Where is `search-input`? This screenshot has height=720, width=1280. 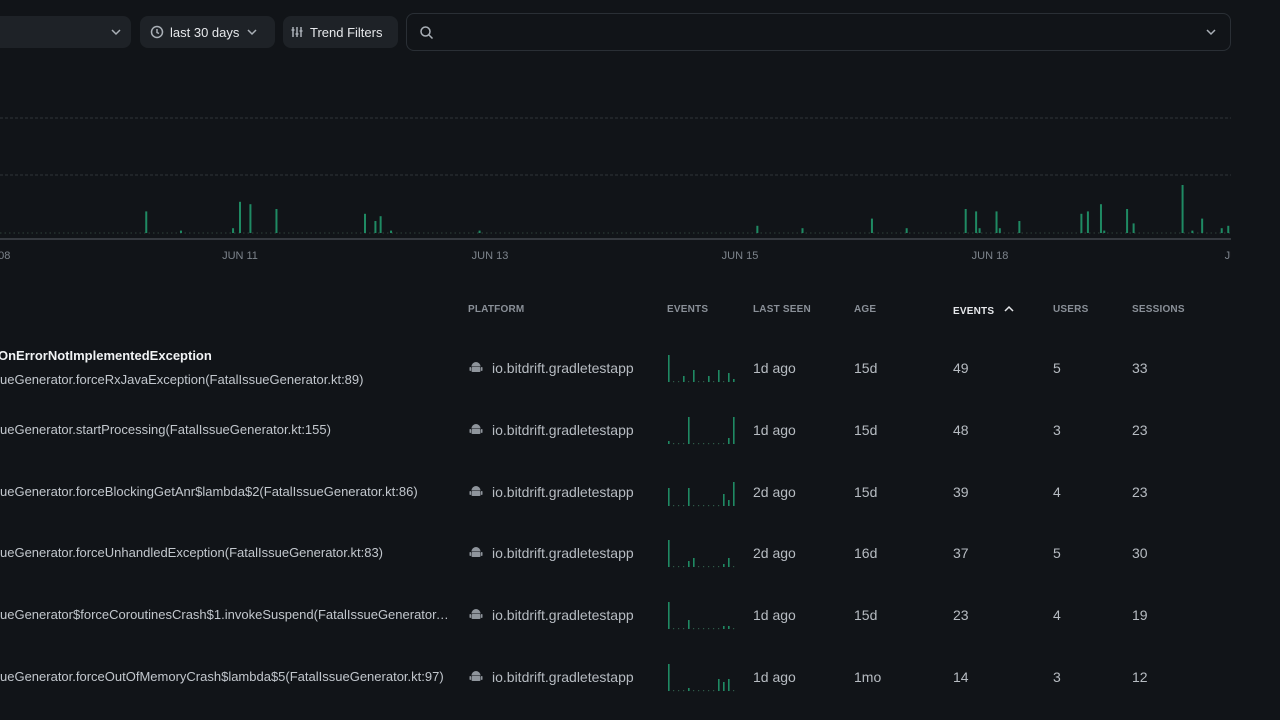
search-input is located at coordinates (823, 32).